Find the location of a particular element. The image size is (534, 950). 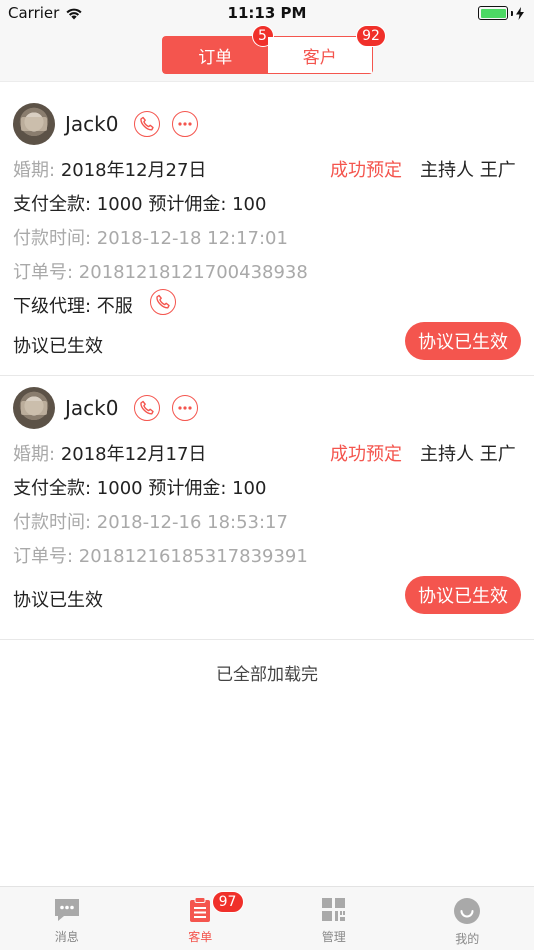

wedding-date-row: 婚期: 2018年12月17日 is located at coordinates (109, 453).